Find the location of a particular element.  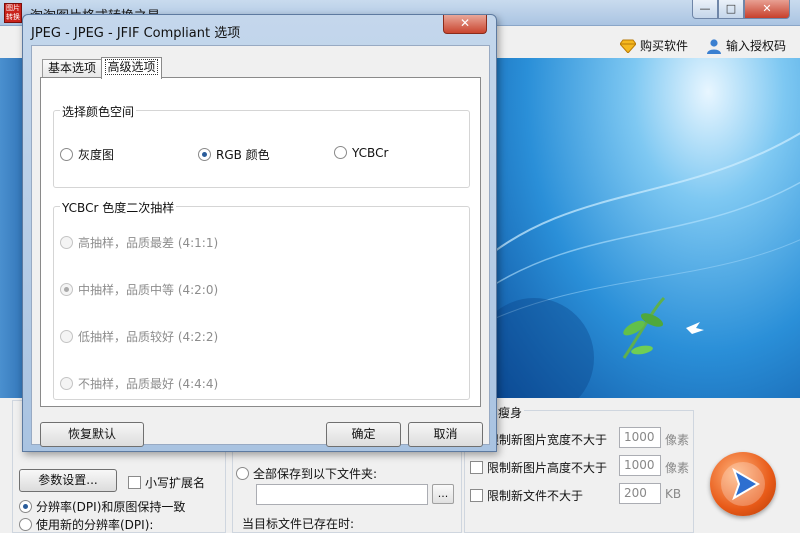

dpi-keep-radio: 分辨率(DPI)和原图保持一致 is located at coordinates (102, 506).